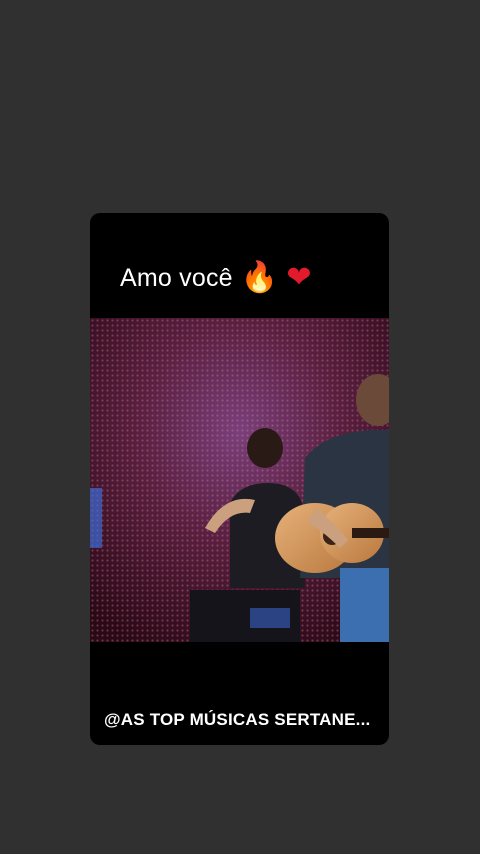 This screenshot has height=854, width=480. Describe the element at coordinates (176, 277) in the screenshot. I see `caption-text: Amo você` at that location.